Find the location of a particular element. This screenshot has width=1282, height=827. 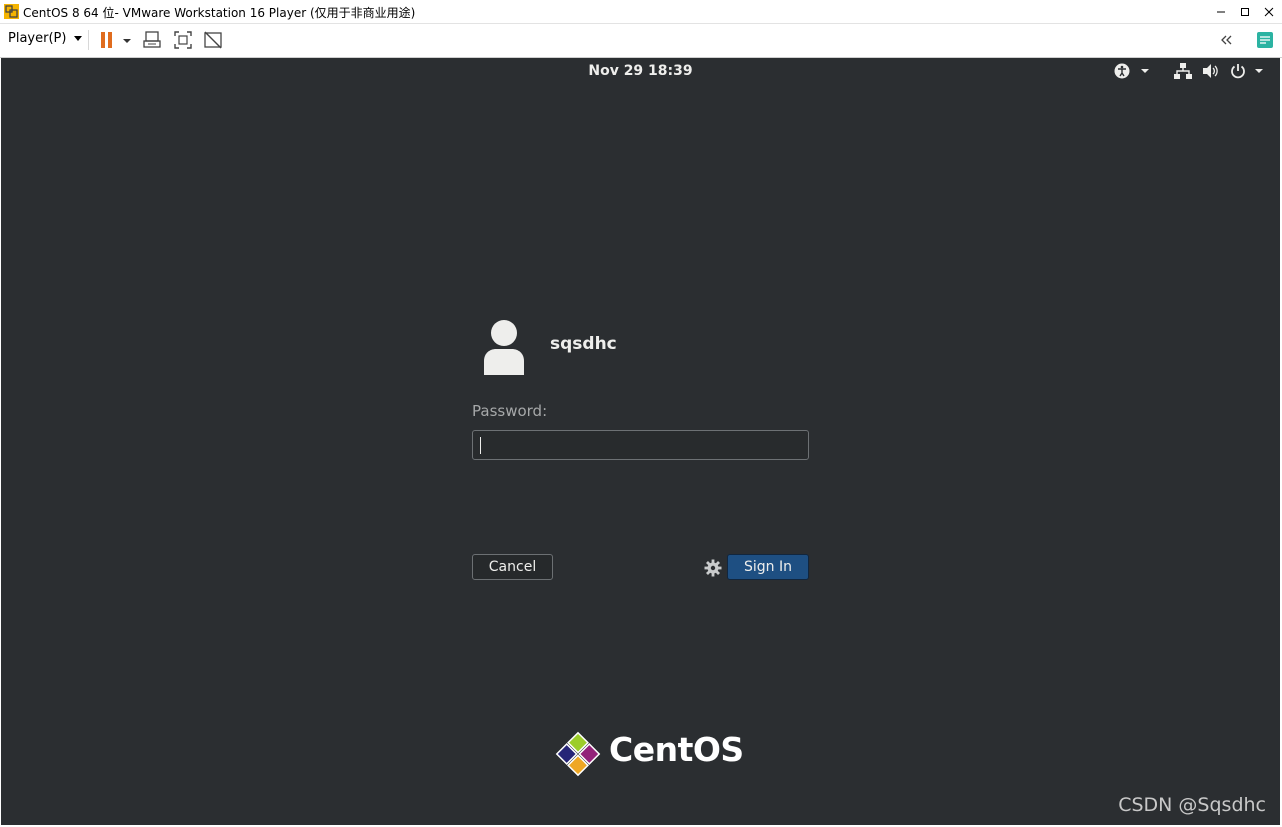

cancel-button: Cancel is located at coordinates (512, 567).